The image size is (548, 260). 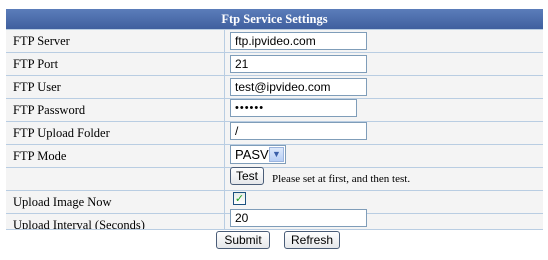 What do you see at coordinates (298, 218) in the screenshot?
I see `upload-interval-input: 20` at bounding box center [298, 218].